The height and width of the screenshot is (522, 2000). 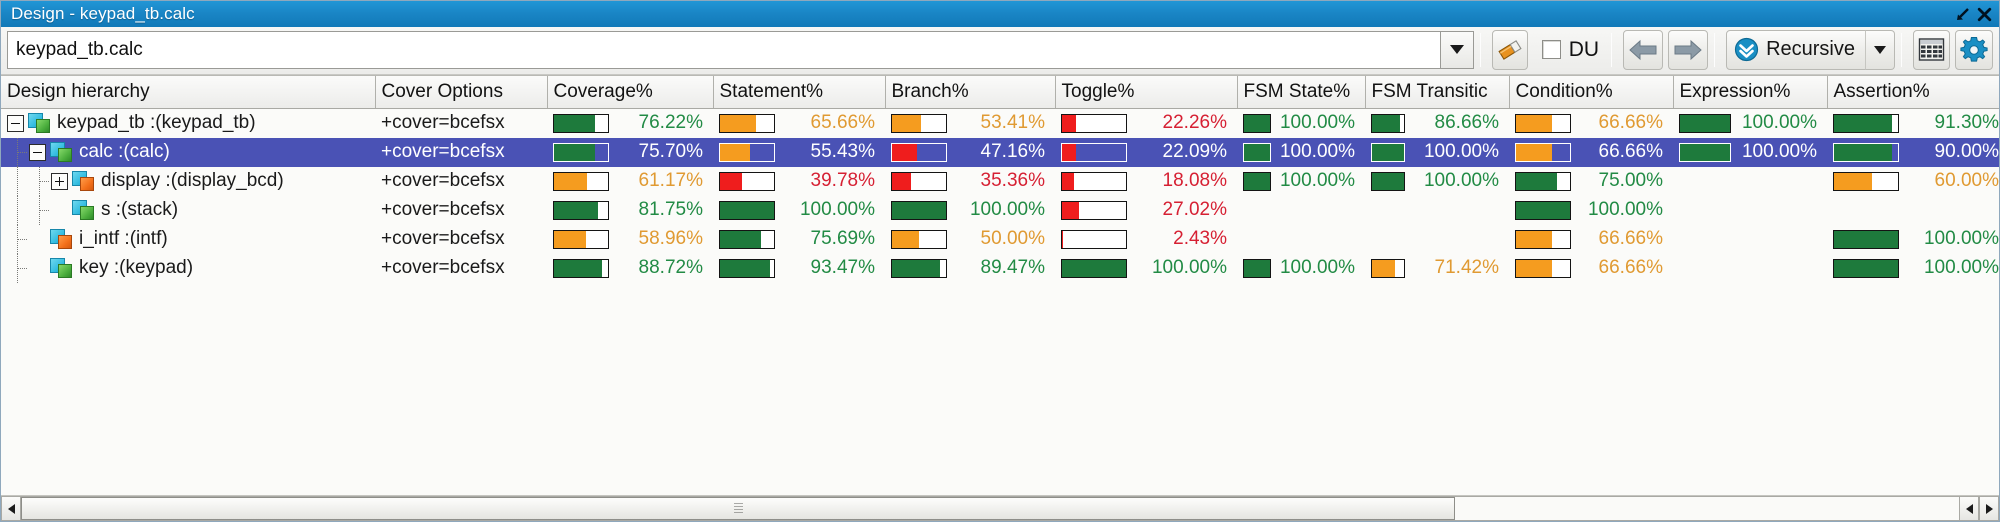 What do you see at coordinates (1146, 210) in the screenshot?
I see `metric-cell-toggle: 27.02%` at bounding box center [1146, 210].